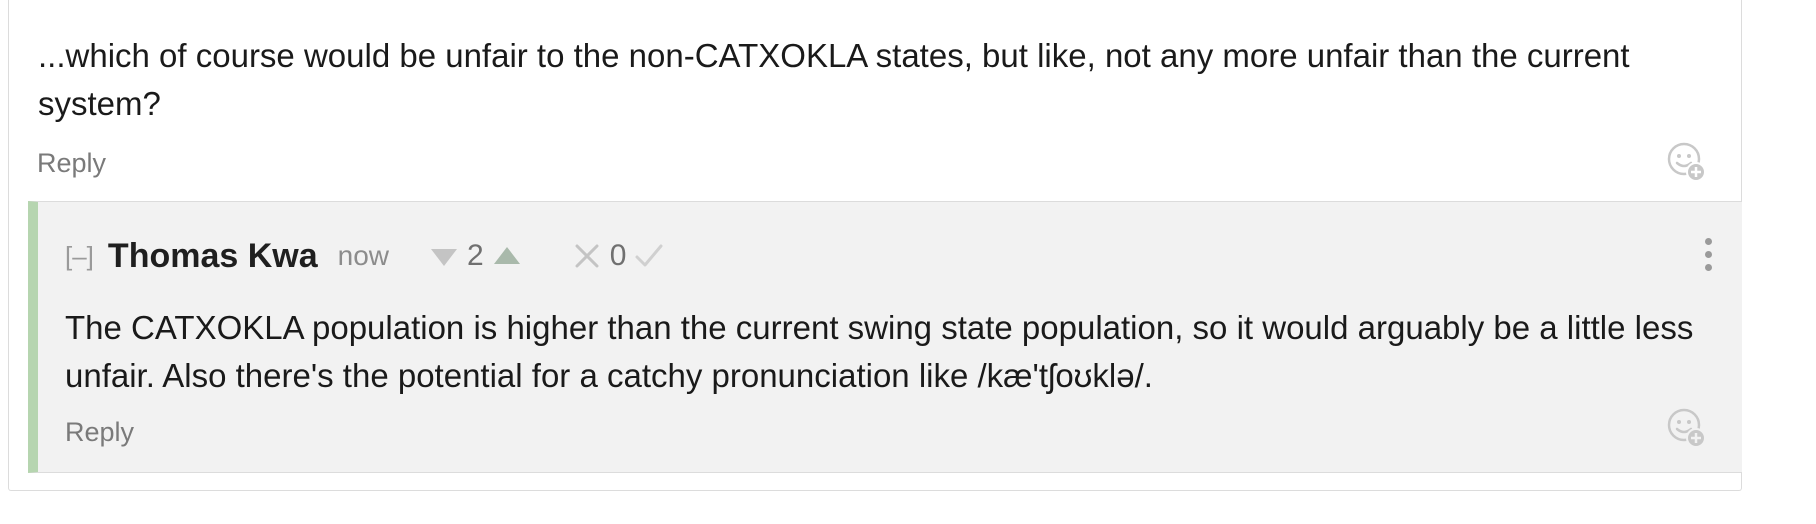  What do you see at coordinates (444, 256) in the screenshot?
I see `downvote-triangle-icon` at bounding box center [444, 256].